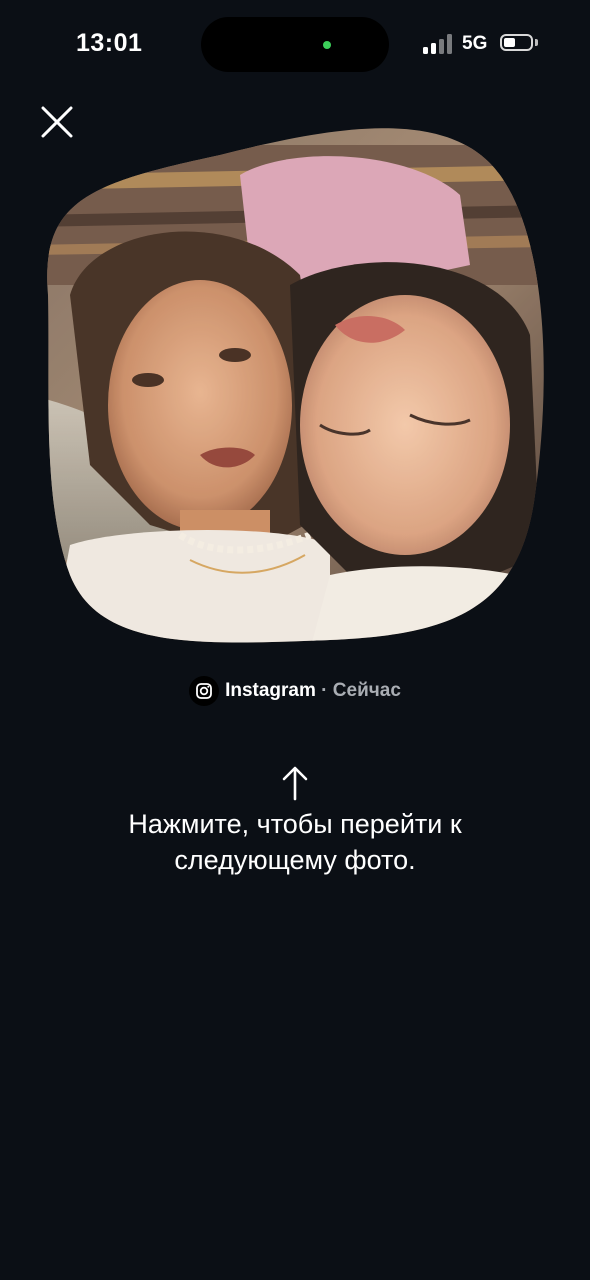 The image size is (590, 1280). What do you see at coordinates (109, 43) in the screenshot?
I see `status-time: 13:01` at bounding box center [109, 43].